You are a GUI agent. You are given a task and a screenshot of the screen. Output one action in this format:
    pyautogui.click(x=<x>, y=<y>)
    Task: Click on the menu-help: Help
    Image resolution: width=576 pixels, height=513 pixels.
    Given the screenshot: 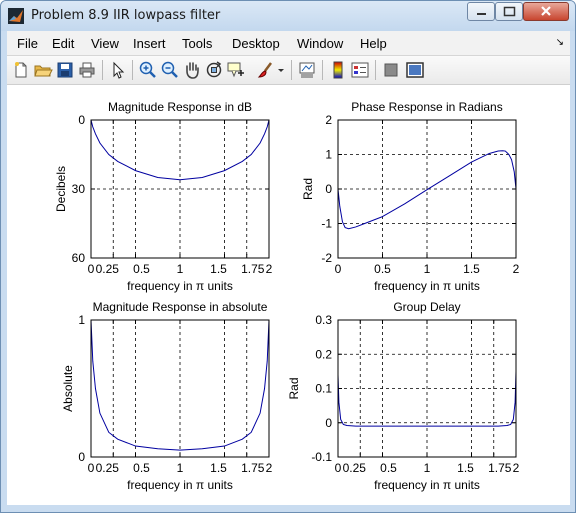 What is the action you would take?
    pyautogui.click(x=373, y=43)
    